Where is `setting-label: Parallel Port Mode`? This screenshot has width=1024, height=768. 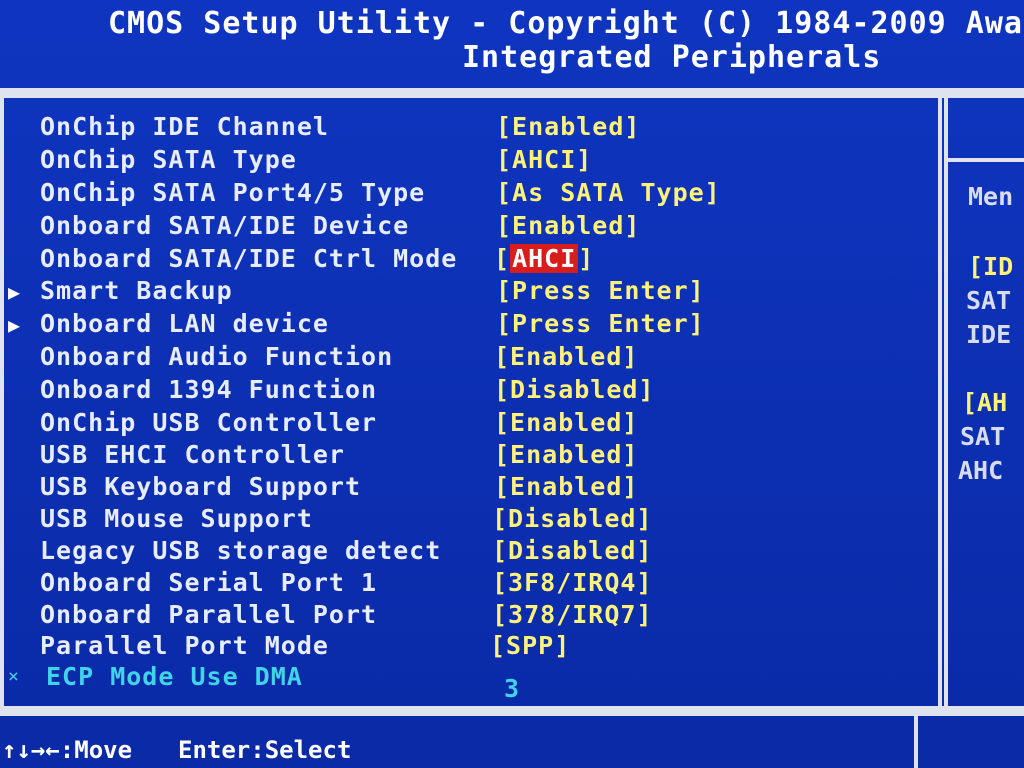 setting-label: Parallel Port Mode is located at coordinates (184, 645).